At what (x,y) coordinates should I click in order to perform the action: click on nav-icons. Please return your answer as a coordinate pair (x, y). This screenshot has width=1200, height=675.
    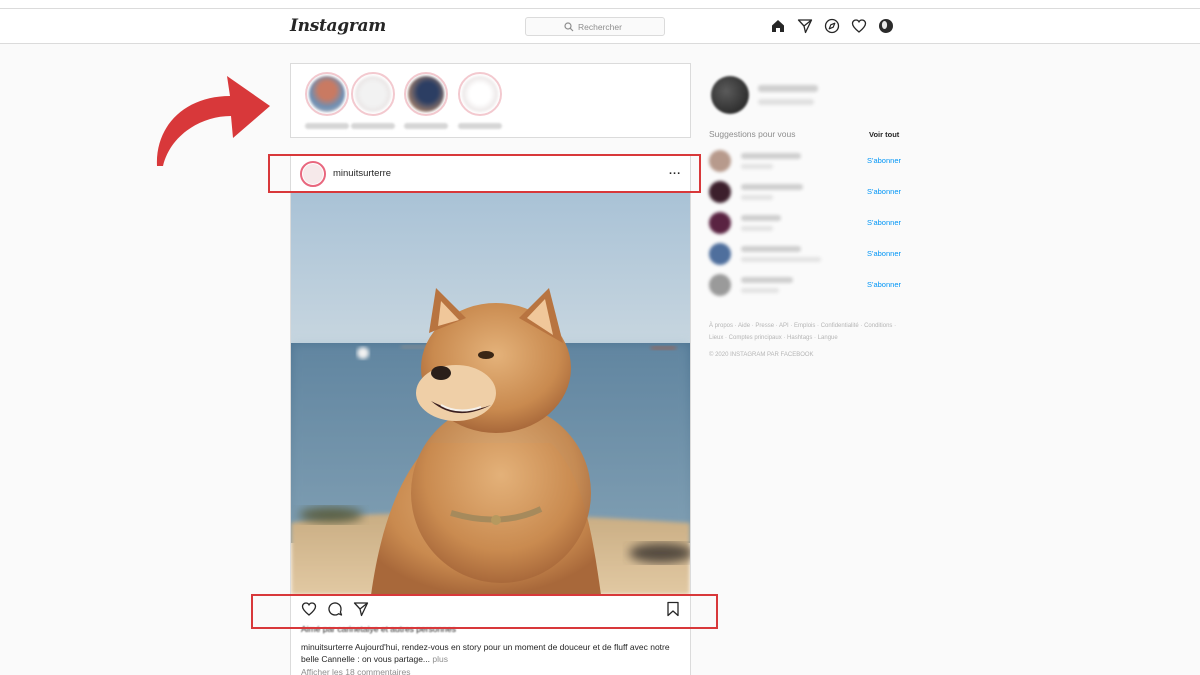
    Looking at the image, I should click on (832, 26).